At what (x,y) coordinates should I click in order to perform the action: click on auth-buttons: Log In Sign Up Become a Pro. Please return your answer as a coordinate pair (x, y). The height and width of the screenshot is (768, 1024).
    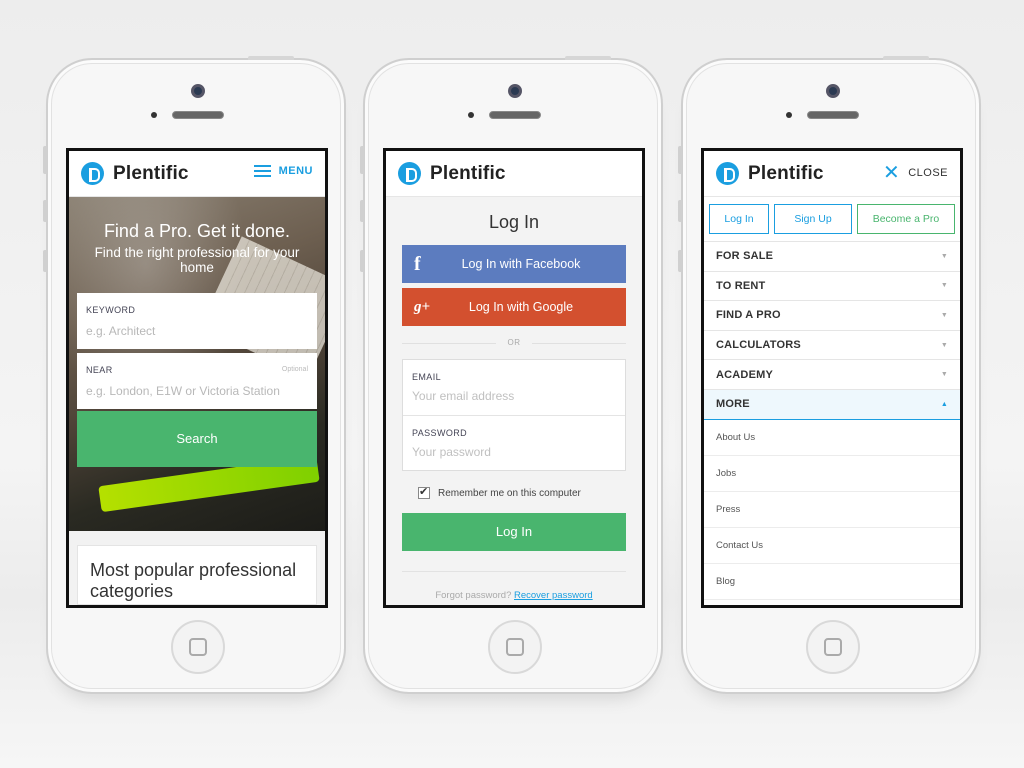
    Looking at the image, I should click on (832, 219).